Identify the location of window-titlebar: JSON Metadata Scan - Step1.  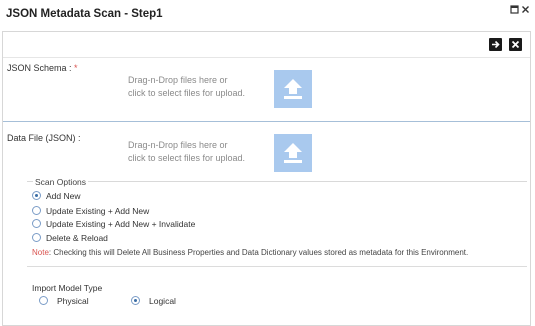
(267, 15).